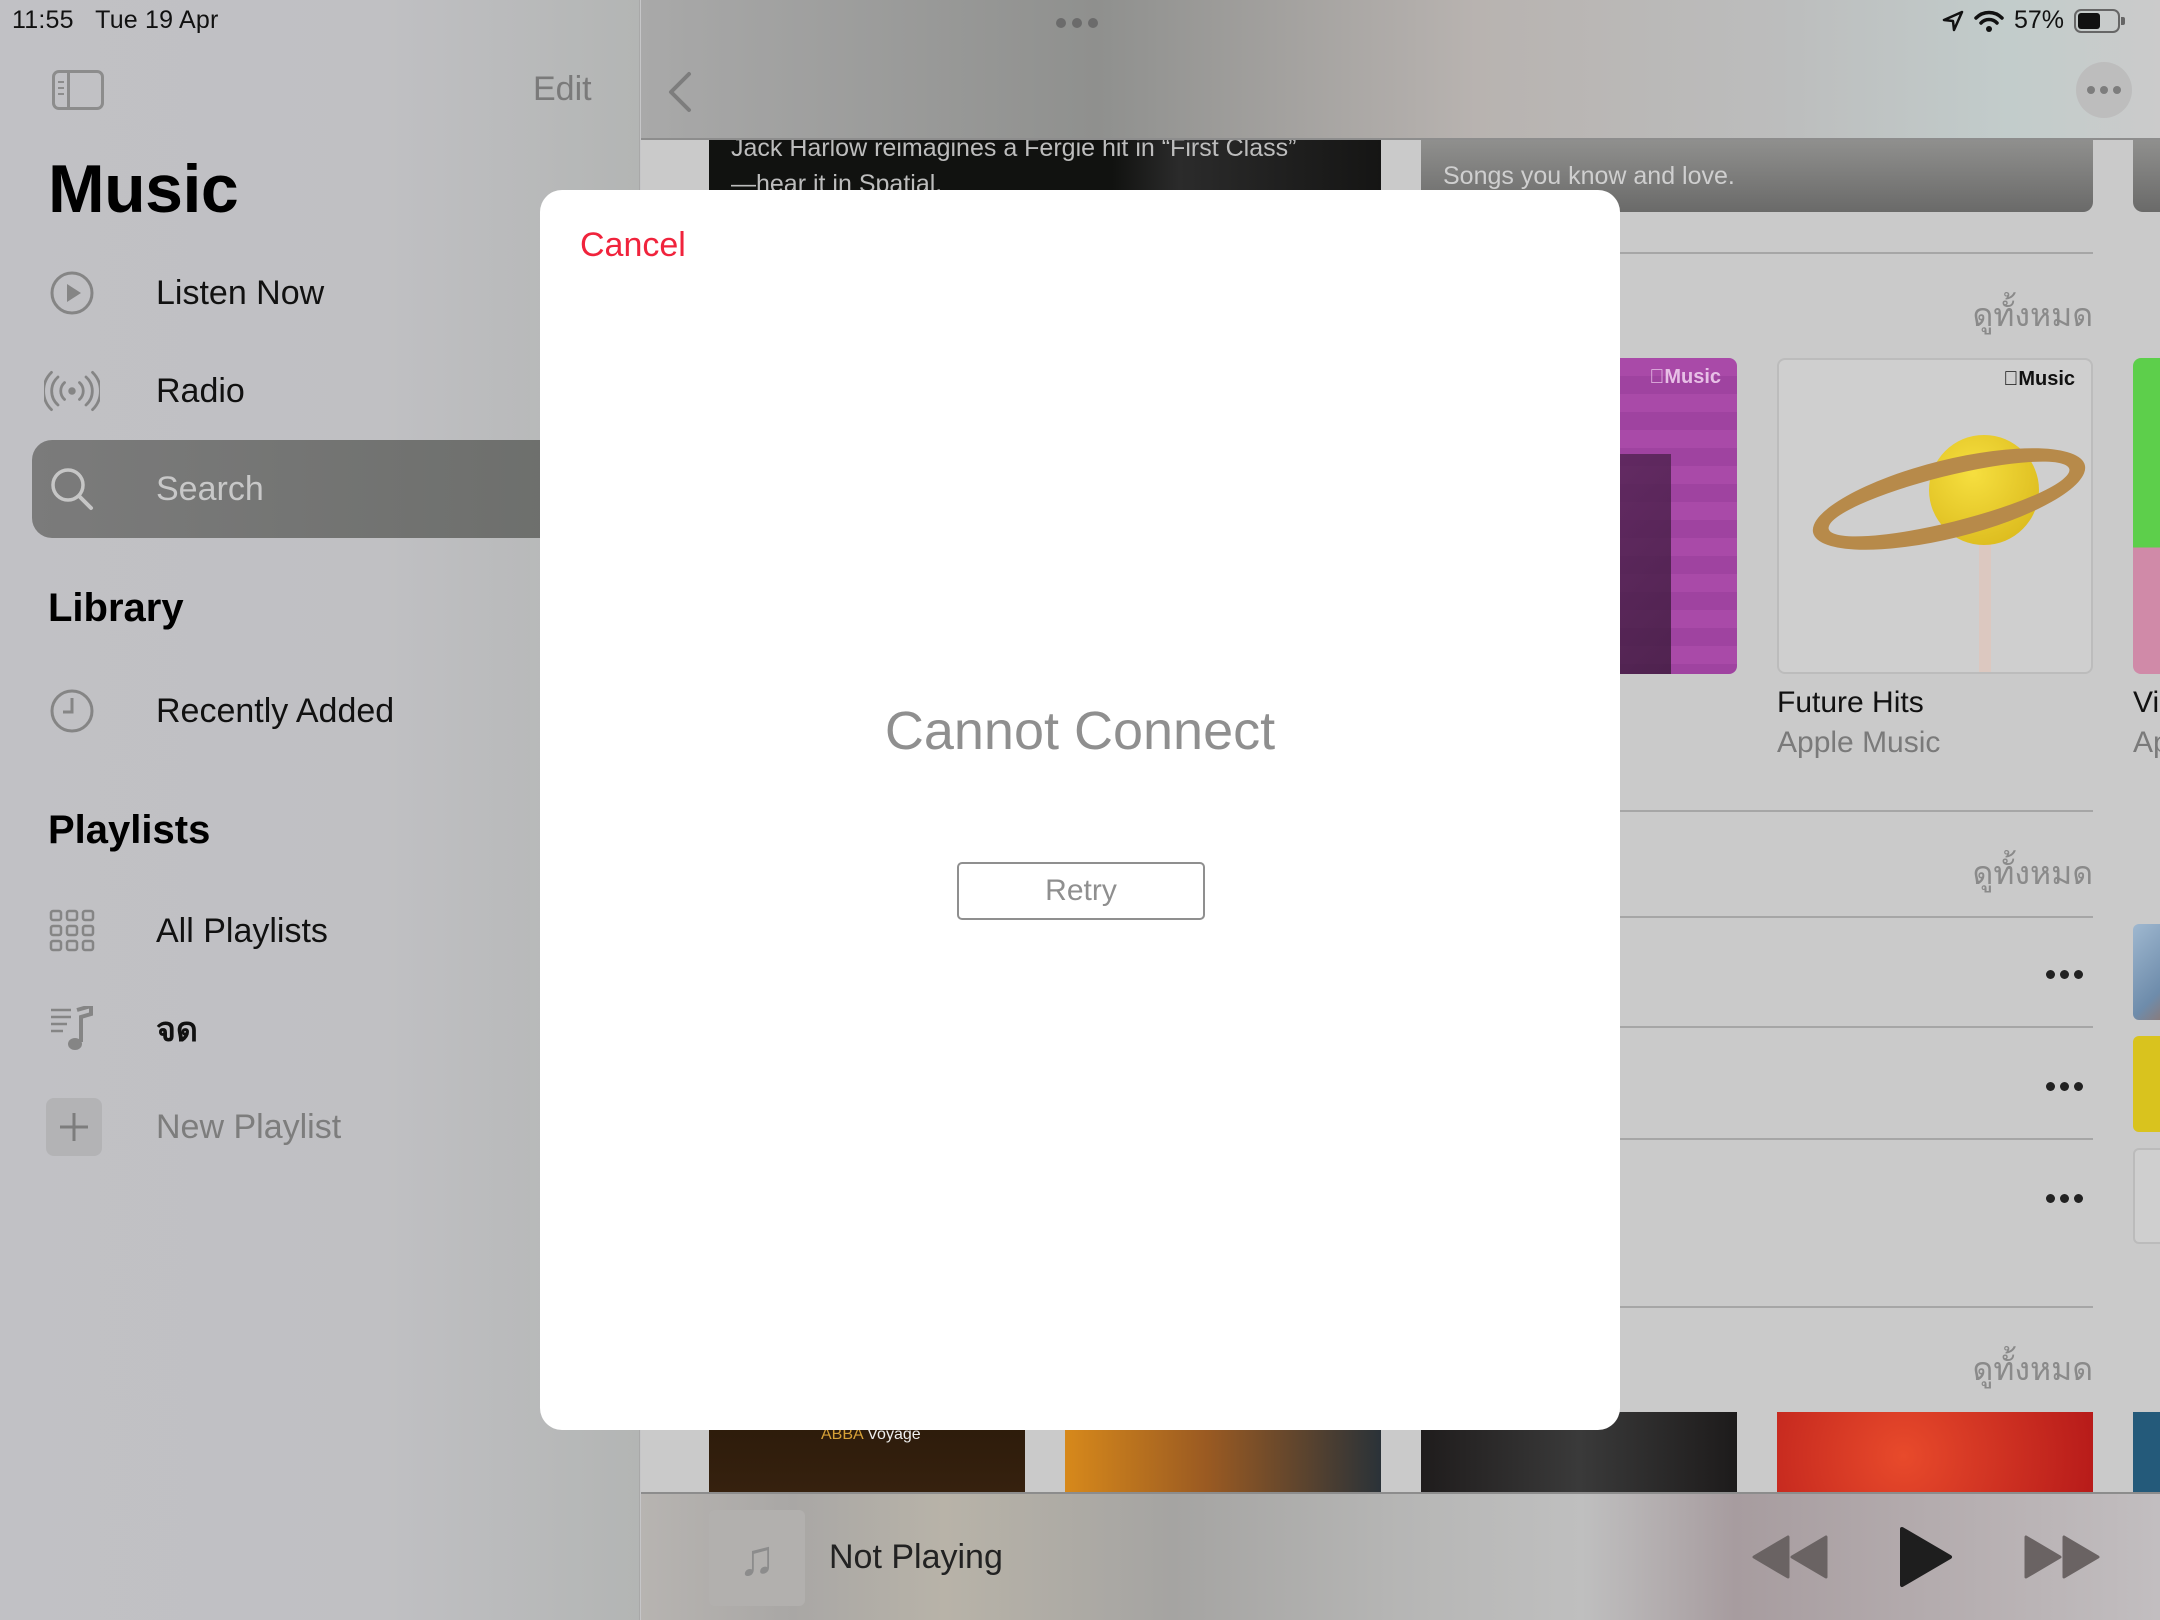 This screenshot has height=1620, width=2160. I want to click on status-indicators: 57%, so click(2033, 20).